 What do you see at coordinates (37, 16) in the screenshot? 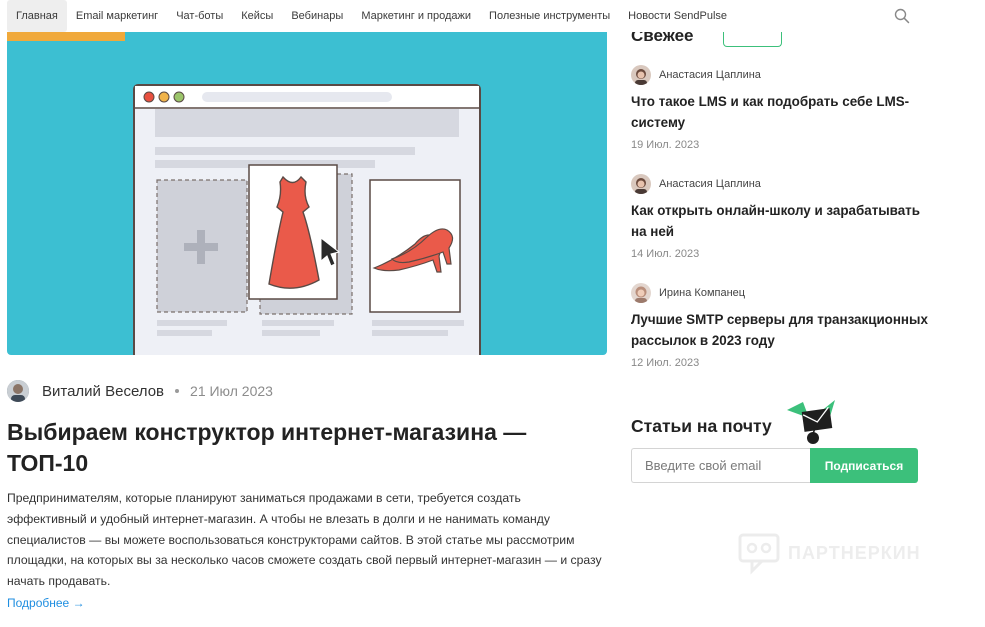
I see `nav-item-home: Главная` at bounding box center [37, 16].